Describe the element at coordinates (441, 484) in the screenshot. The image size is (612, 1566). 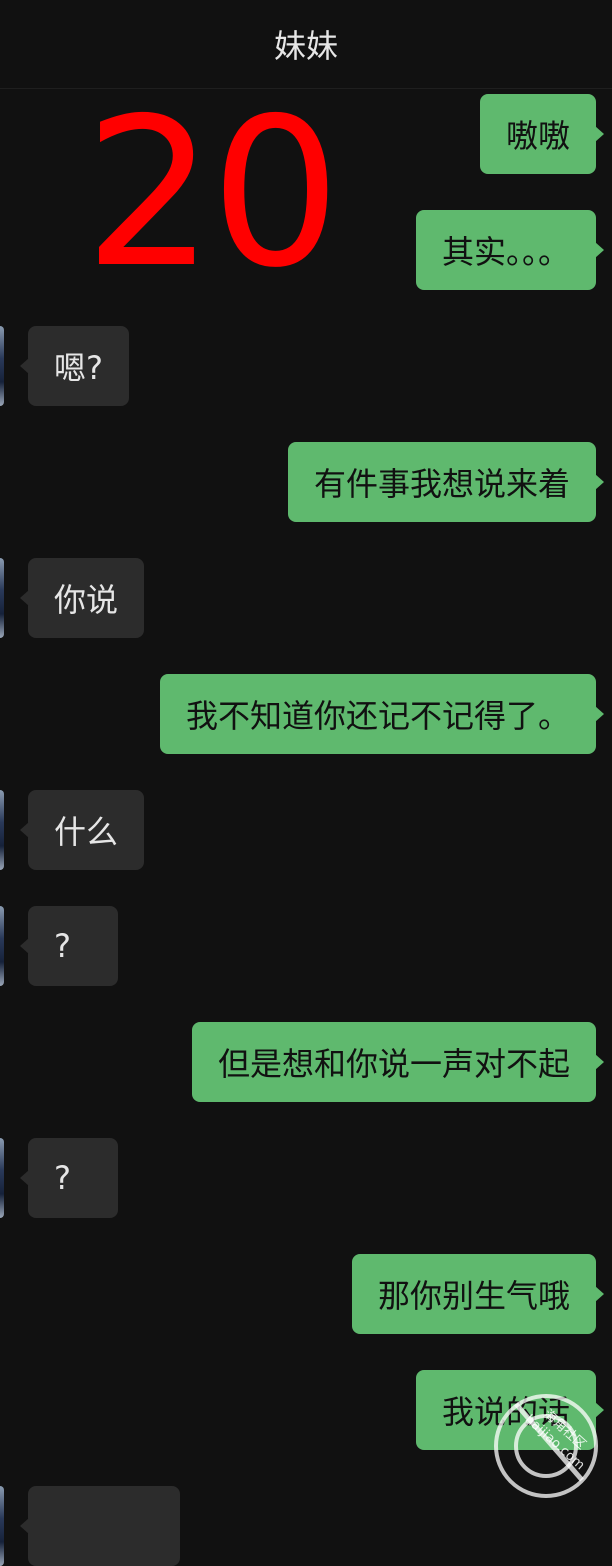
I see `message-text: 有件事我想说来着` at that location.